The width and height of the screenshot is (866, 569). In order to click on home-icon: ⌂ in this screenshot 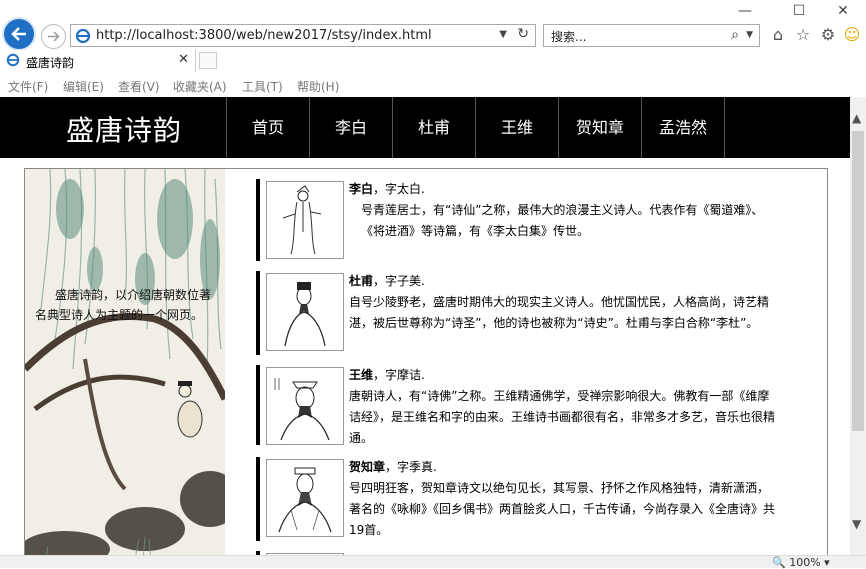, I will do `click(778, 35)`.